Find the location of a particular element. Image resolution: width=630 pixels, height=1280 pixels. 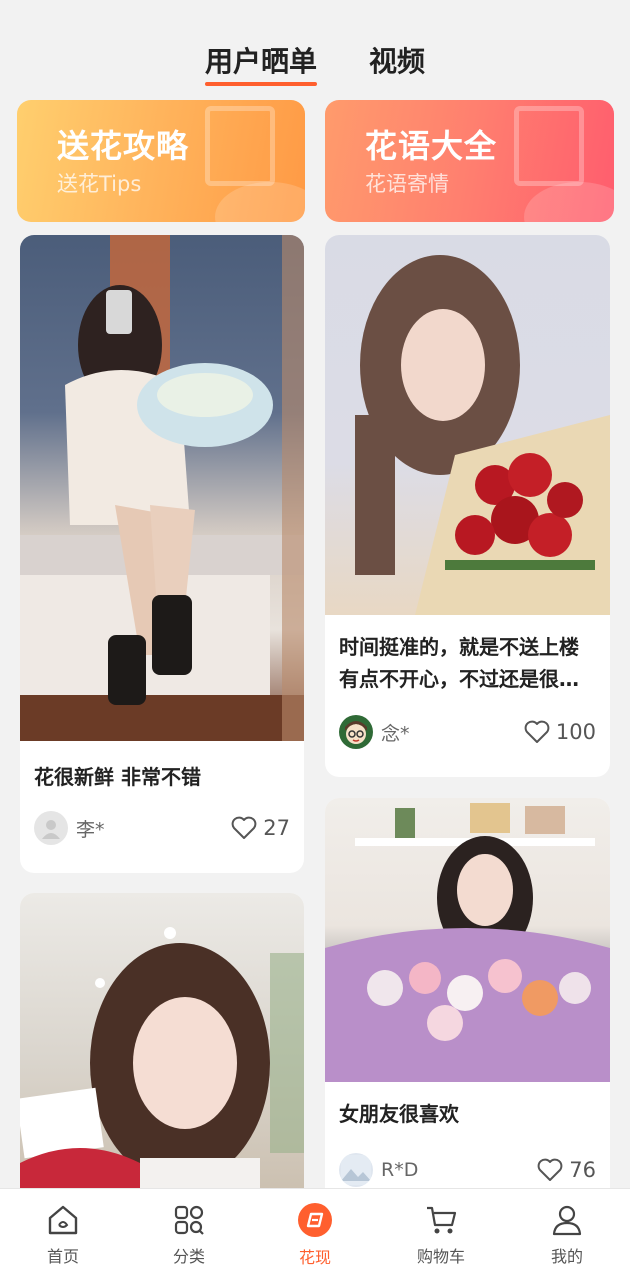

banner-subtitle: 花语寄情 is located at coordinates (407, 184).